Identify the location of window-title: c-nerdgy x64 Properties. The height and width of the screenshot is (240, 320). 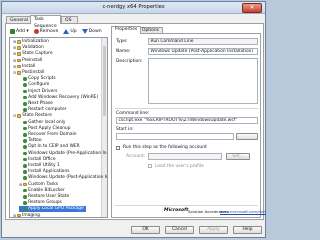
(133, 7).